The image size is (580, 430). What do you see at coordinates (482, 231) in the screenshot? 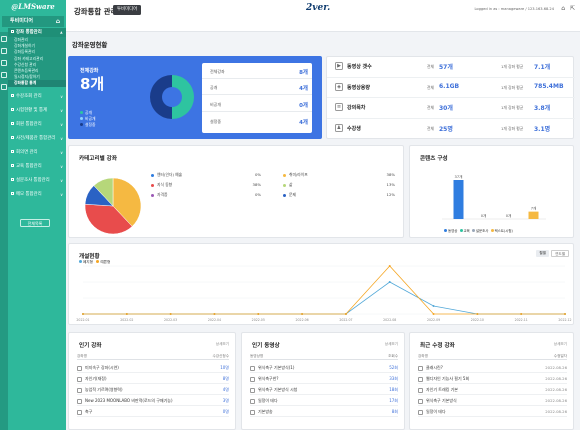
I see `legend-label: 설문조사` at bounding box center [482, 231].